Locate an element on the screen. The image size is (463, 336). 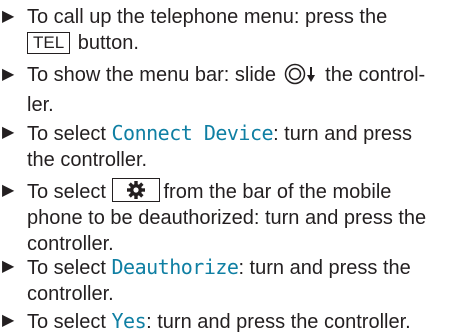
step-text: : turn and press is located at coordinates (343, 134).